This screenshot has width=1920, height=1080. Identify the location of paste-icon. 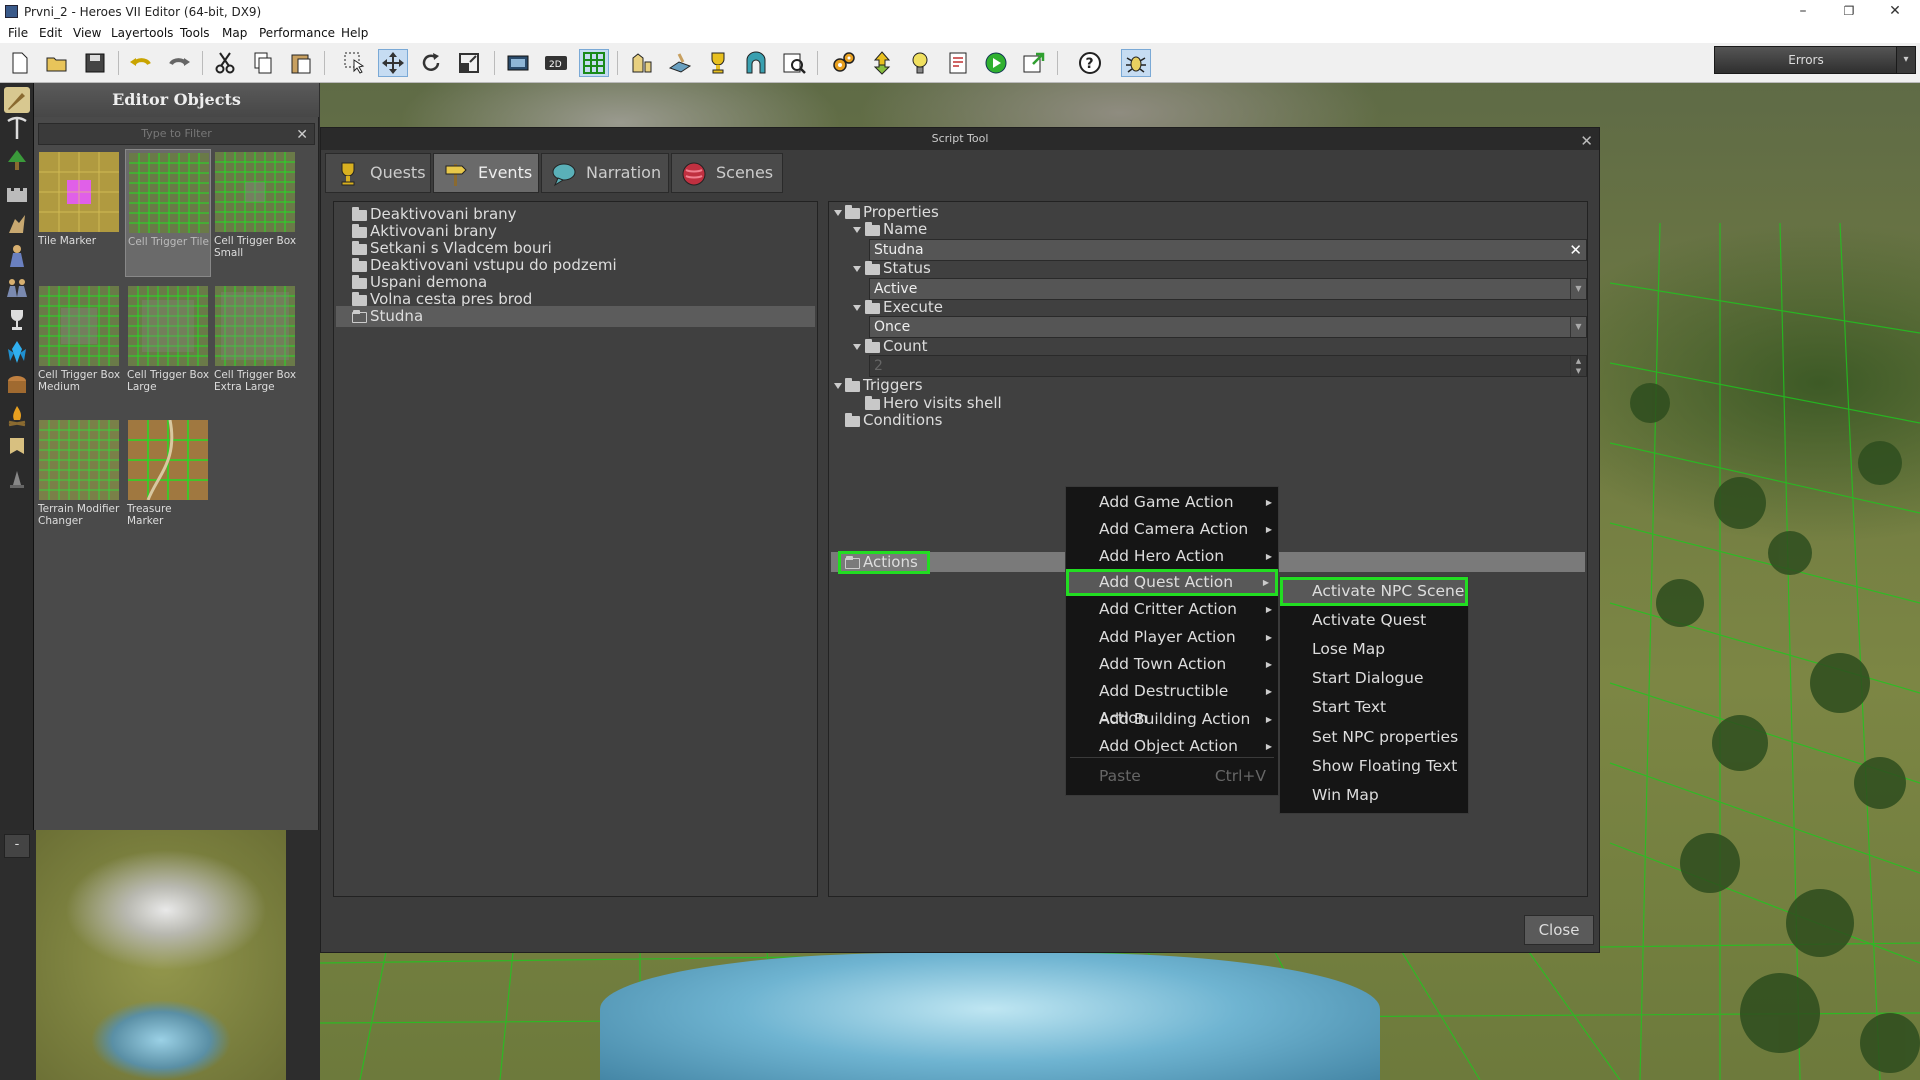
(301, 63).